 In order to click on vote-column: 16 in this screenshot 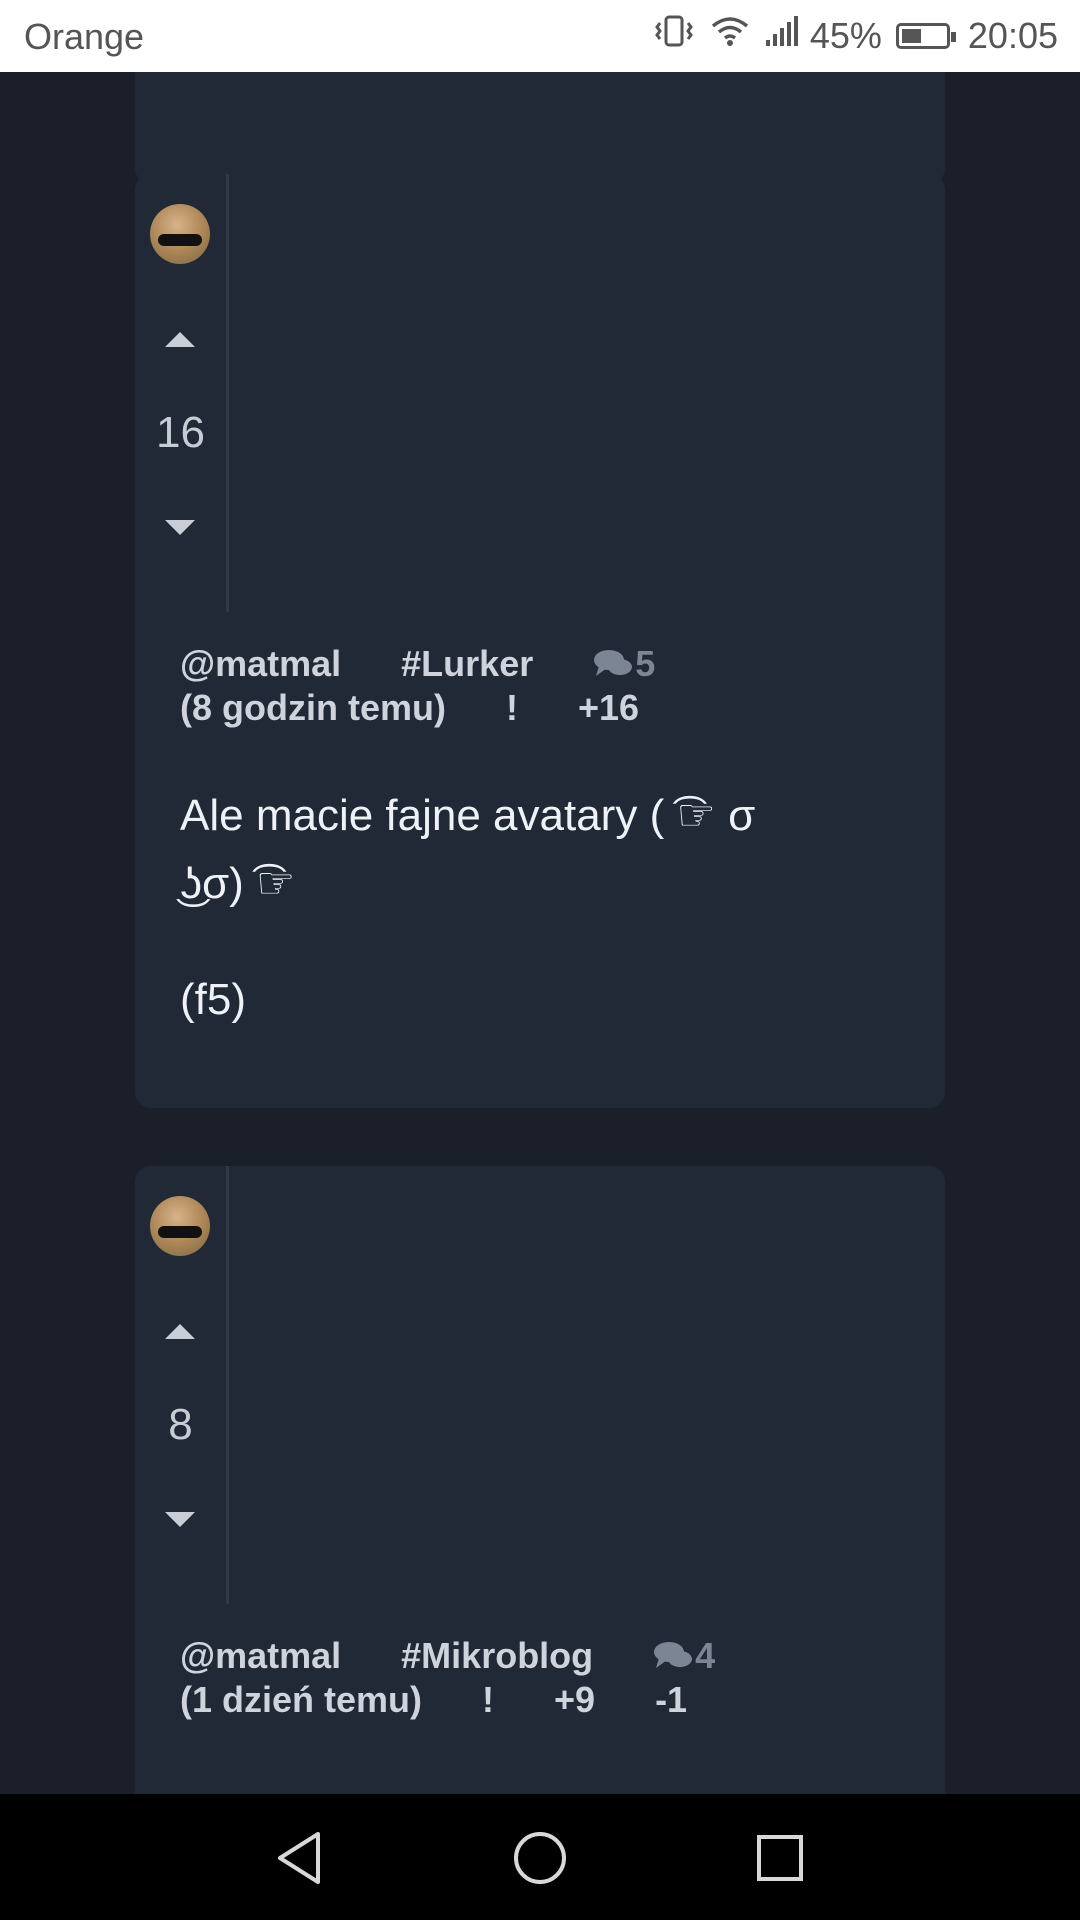, I will do `click(182, 393)`.